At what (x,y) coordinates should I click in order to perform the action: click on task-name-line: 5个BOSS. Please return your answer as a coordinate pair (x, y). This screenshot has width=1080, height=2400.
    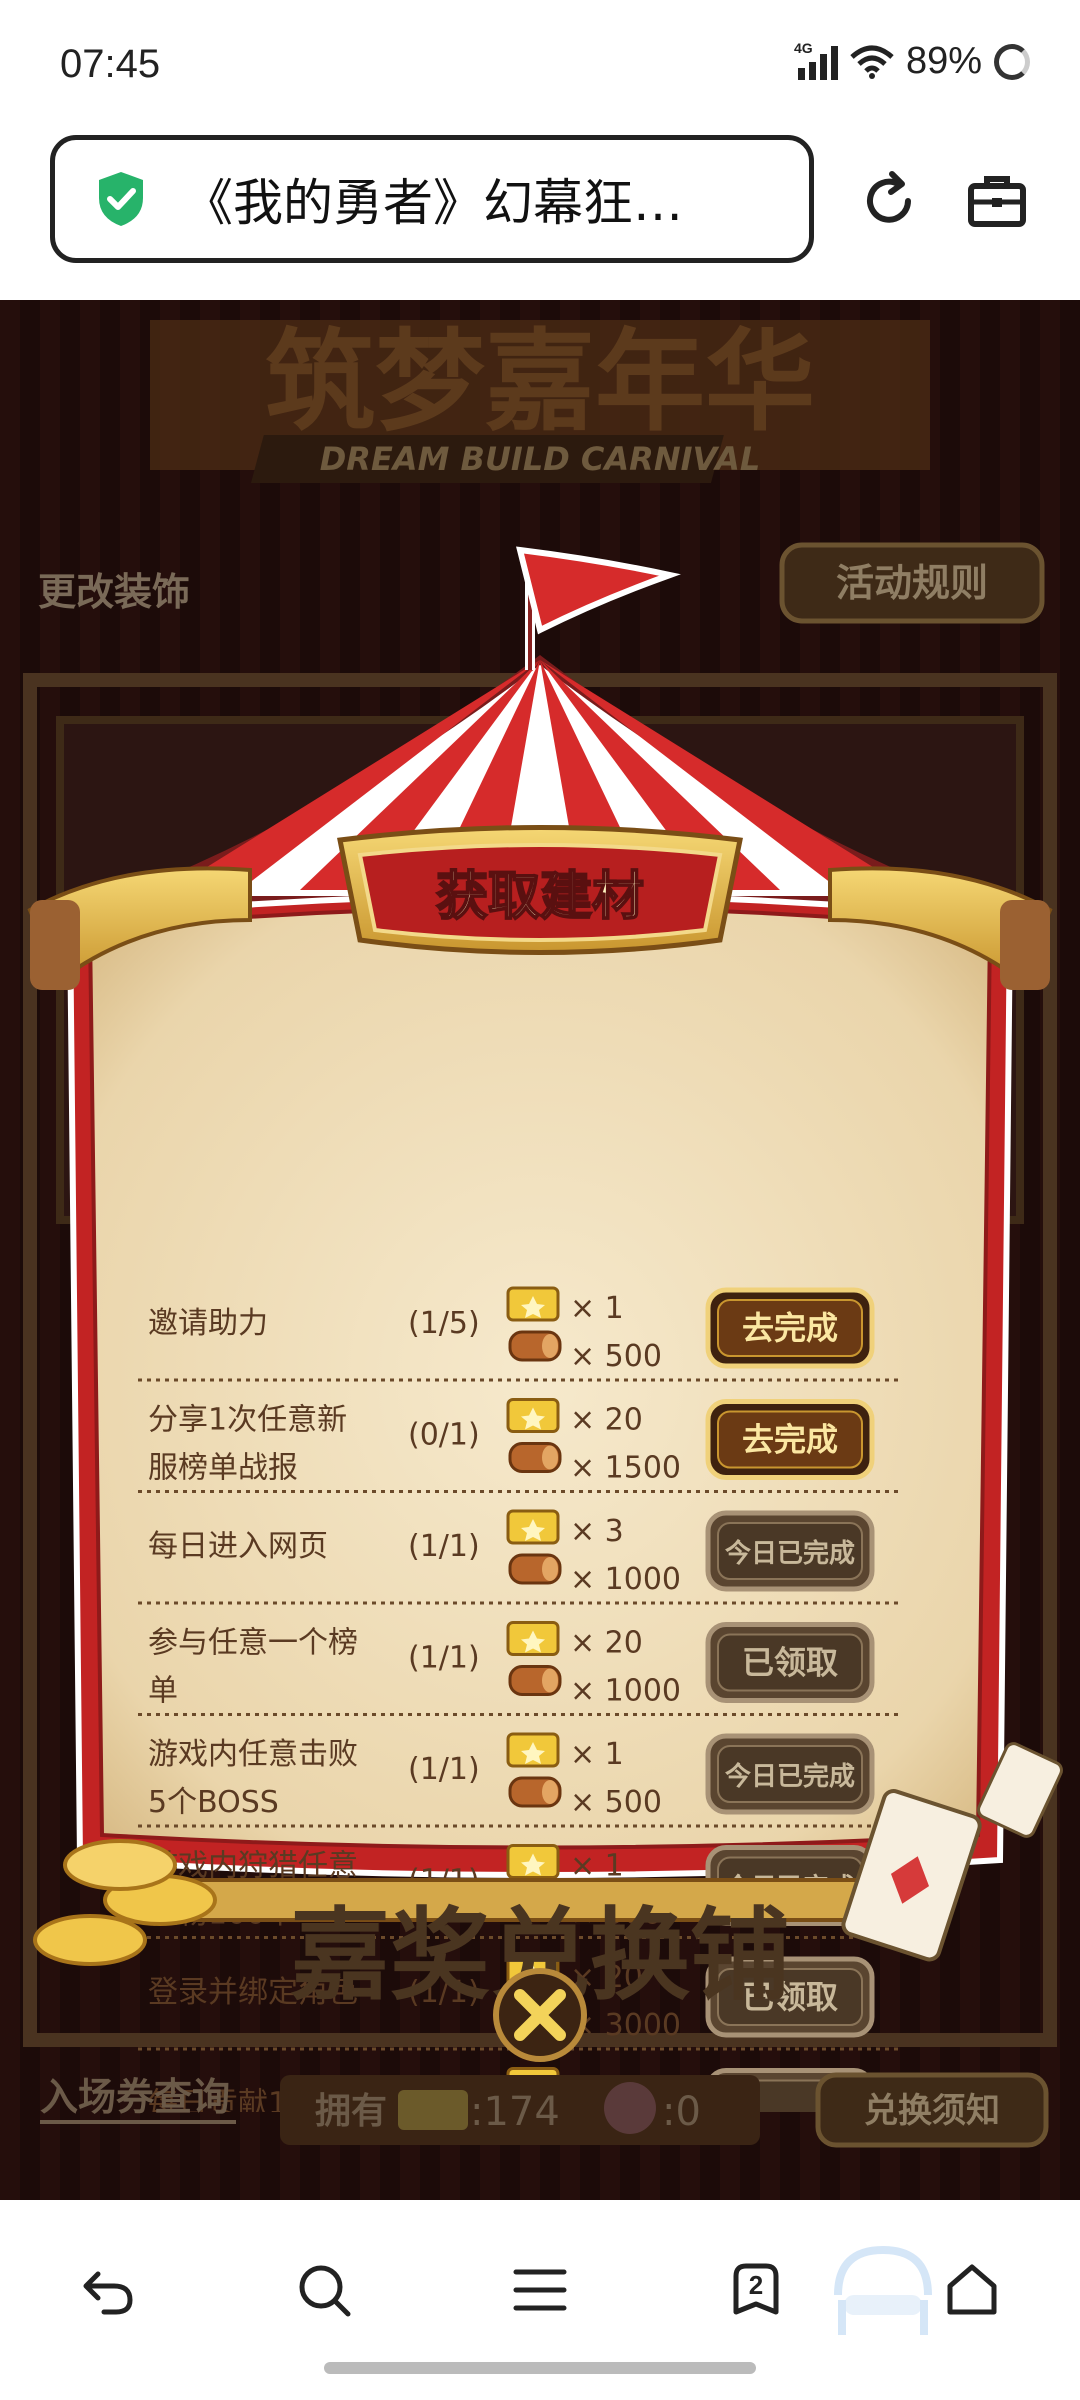
    Looking at the image, I should click on (213, 1802).